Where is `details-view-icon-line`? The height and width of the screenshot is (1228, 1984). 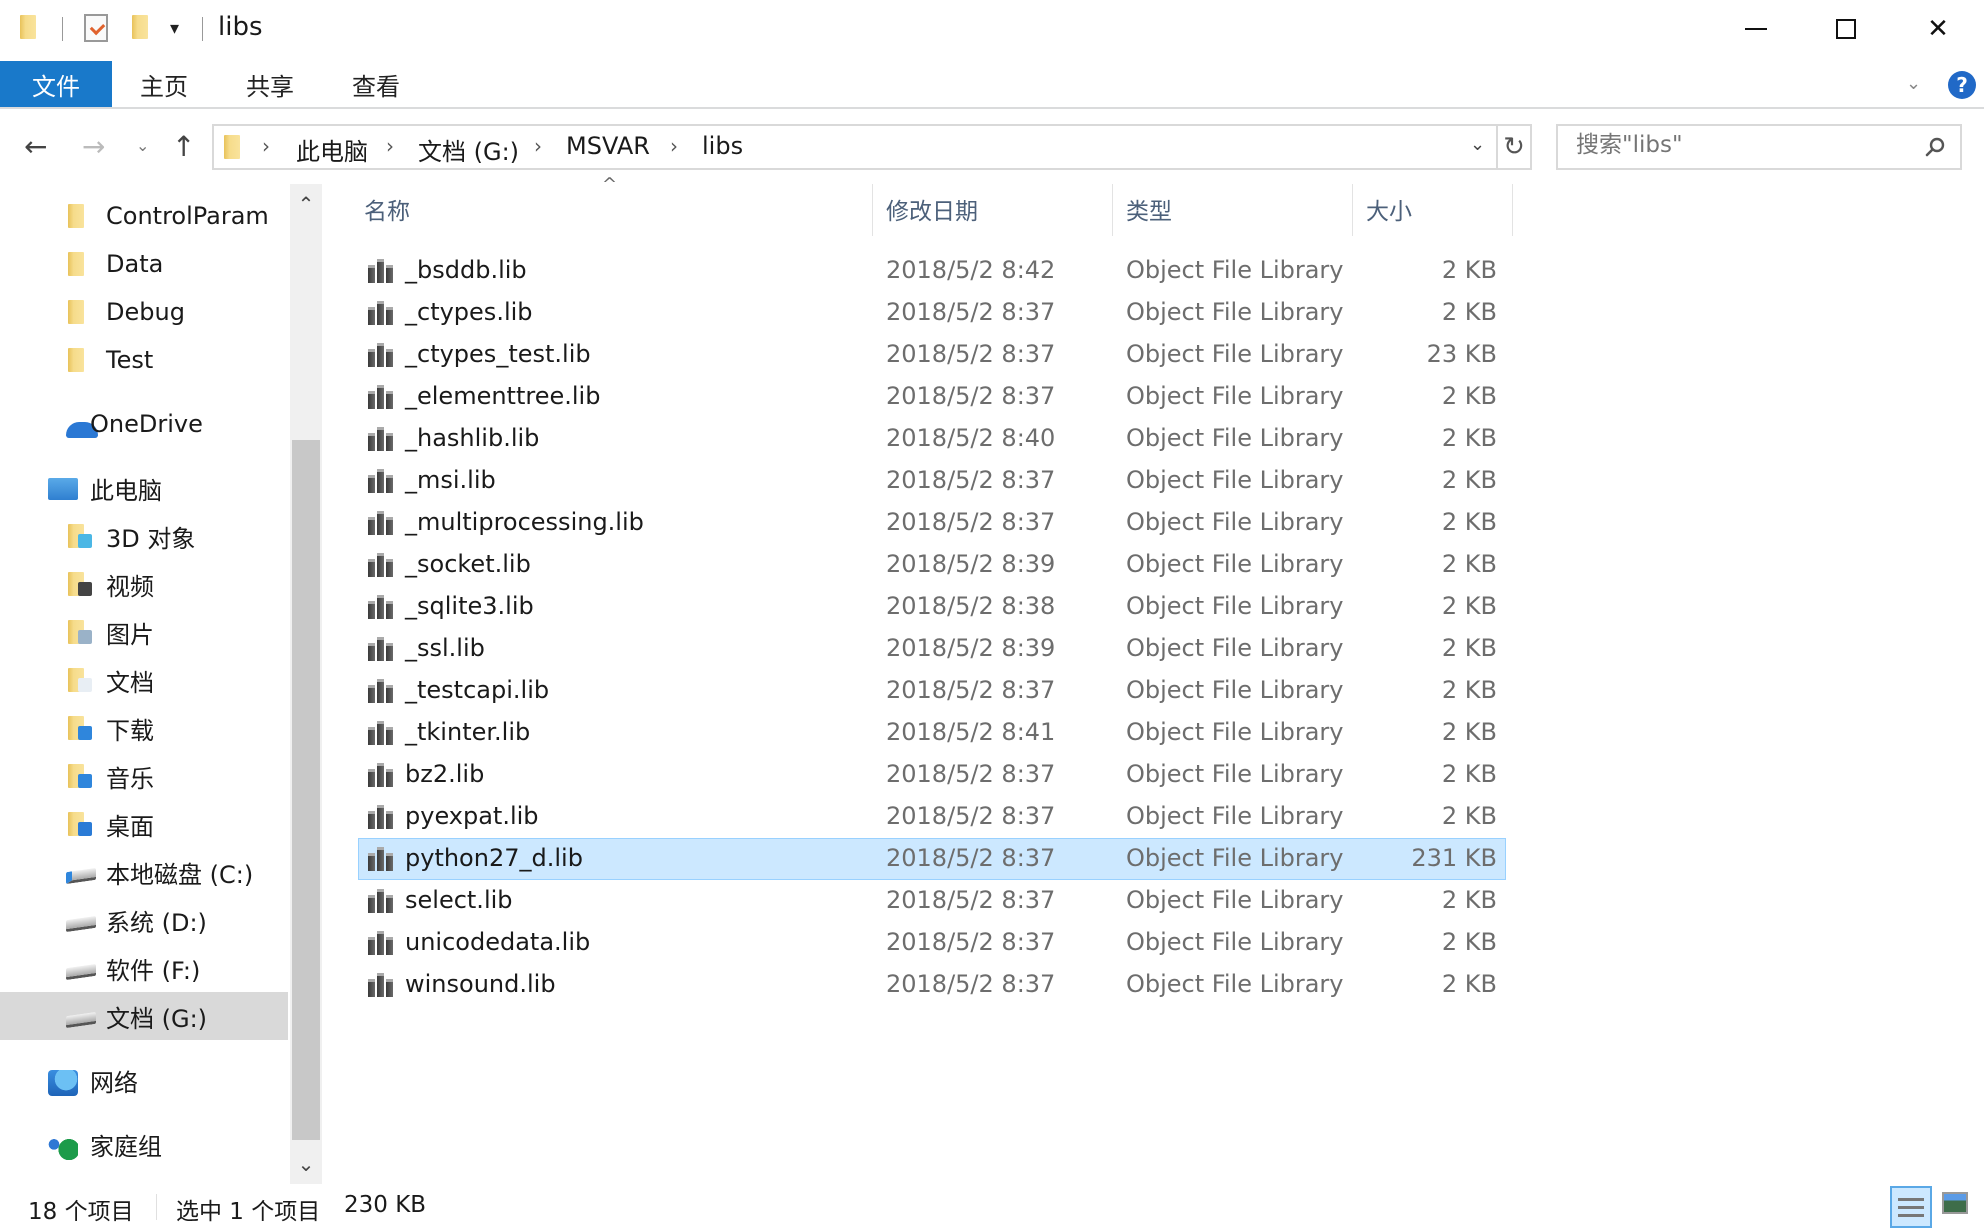 details-view-icon-line is located at coordinates (1911, 1207).